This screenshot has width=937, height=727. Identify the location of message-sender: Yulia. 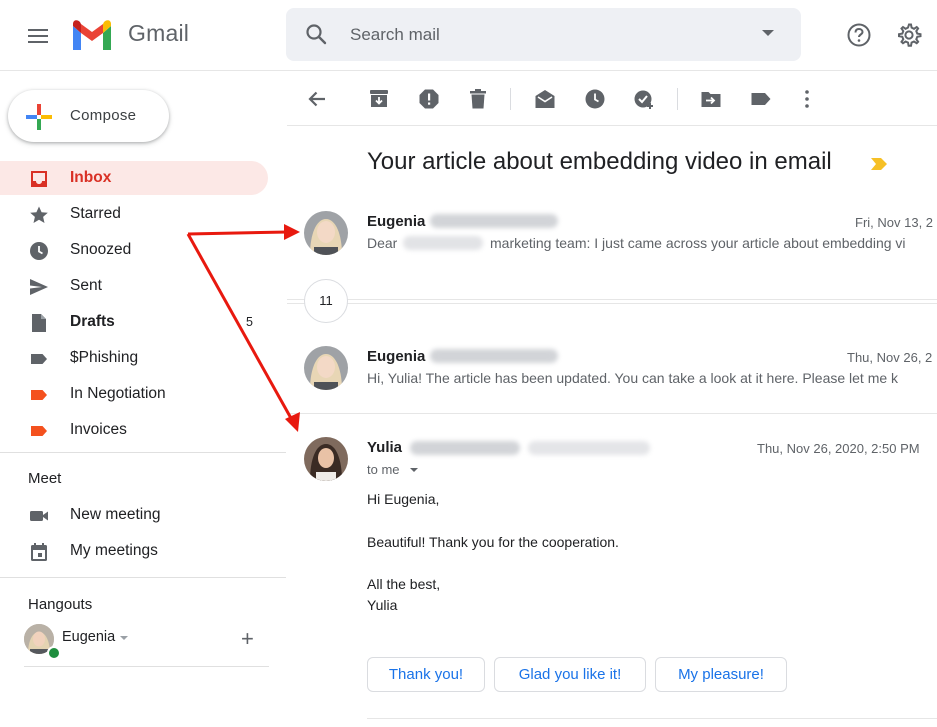
(384, 447).